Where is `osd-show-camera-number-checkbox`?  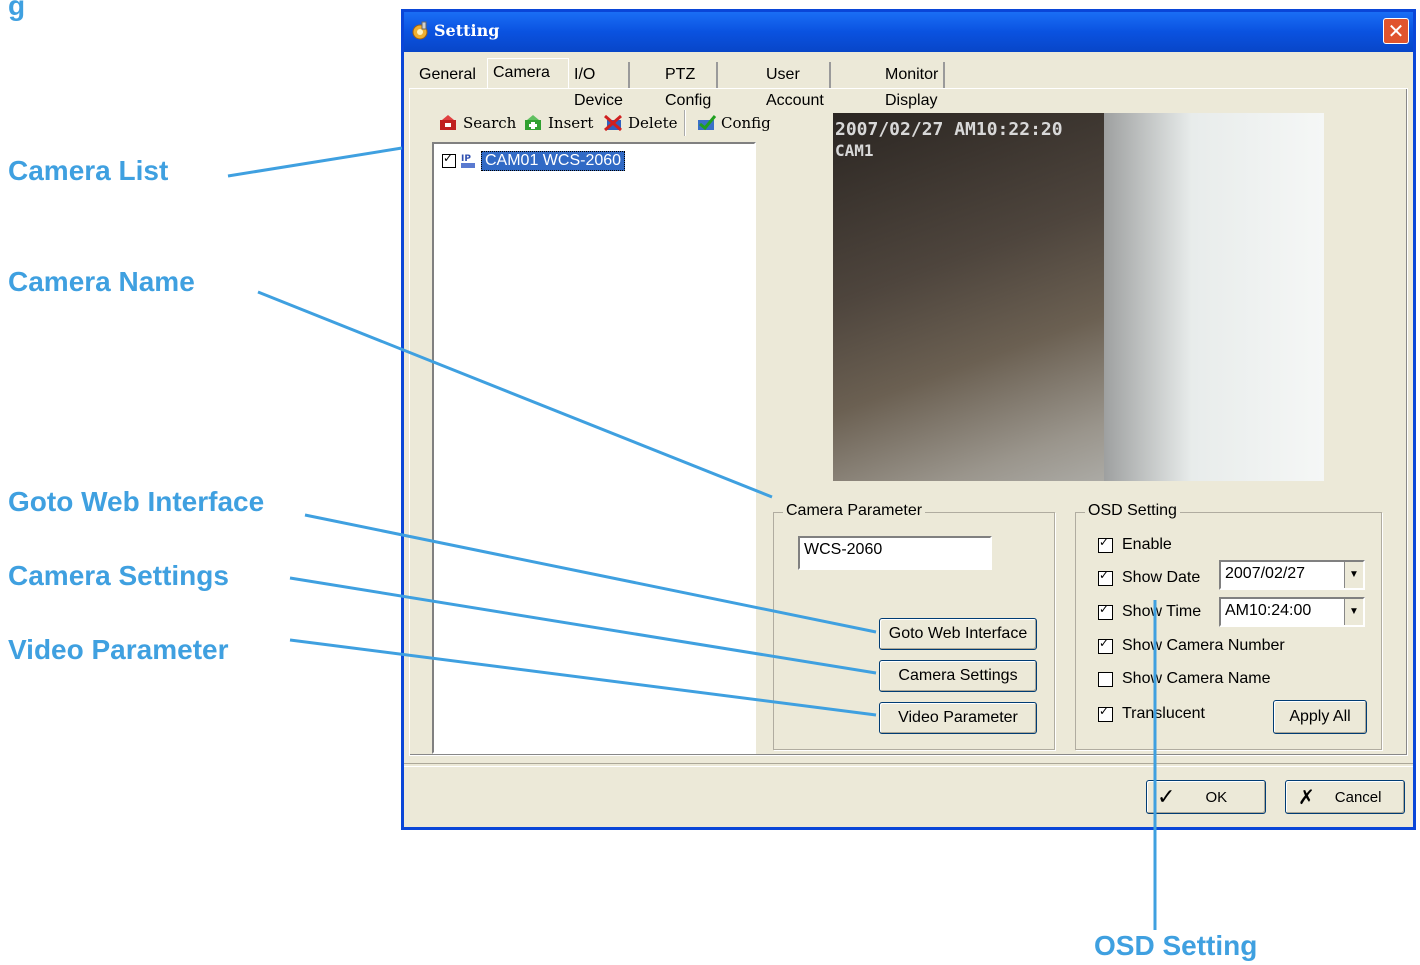
osd-show-camera-number-checkbox is located at coordinates (1105, 645).